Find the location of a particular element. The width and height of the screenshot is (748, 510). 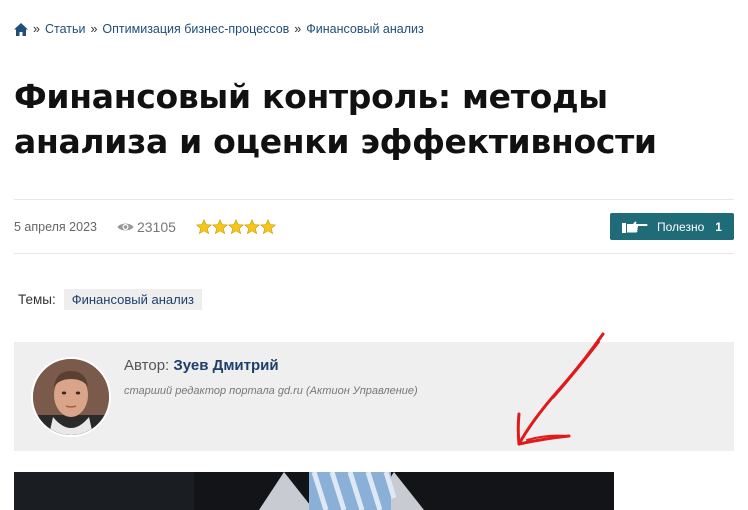

views-counter: 23105 is located at coordinates (146, 227).